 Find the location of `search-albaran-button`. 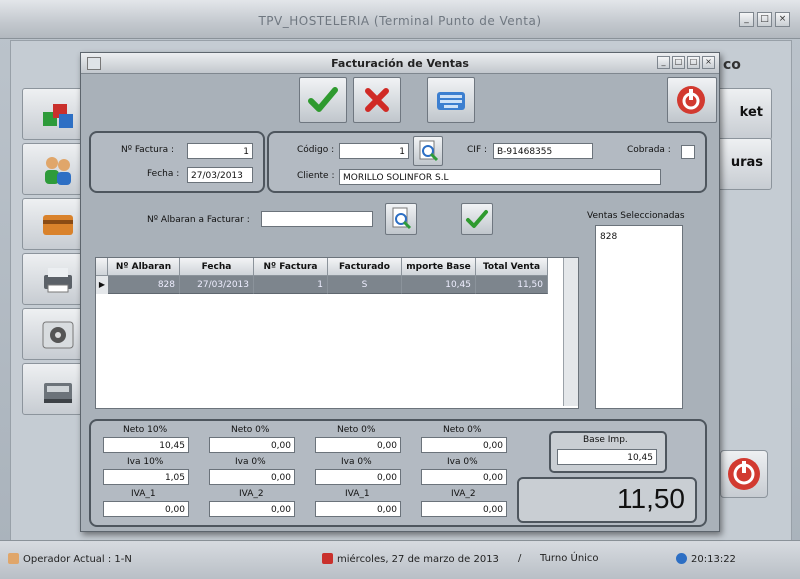

search-albaran-button is located at coordinates (401, 219).